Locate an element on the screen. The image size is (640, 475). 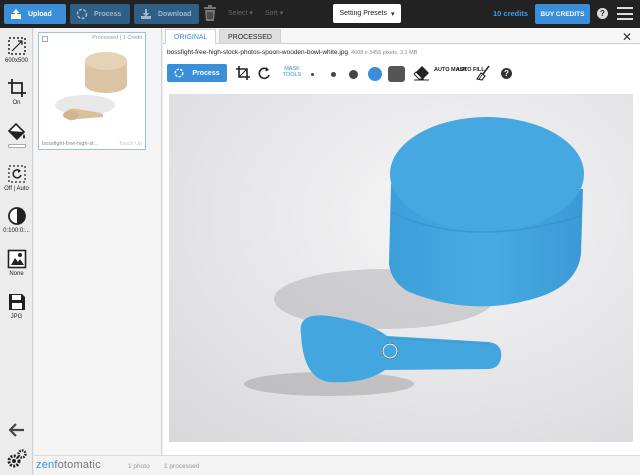
touch-up-link: Touch Up is located at coordinates (130, 144).